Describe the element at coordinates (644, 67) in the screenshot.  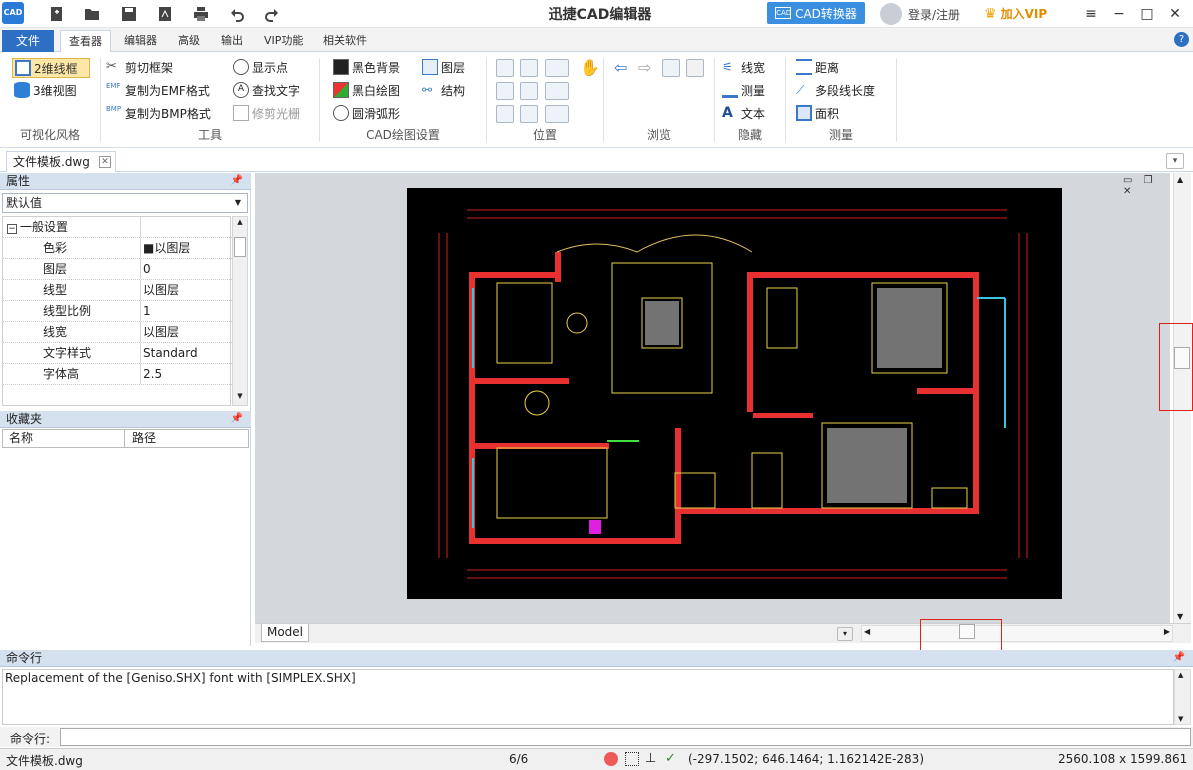
I see `next-arrow-icon: ⇨` at that location.